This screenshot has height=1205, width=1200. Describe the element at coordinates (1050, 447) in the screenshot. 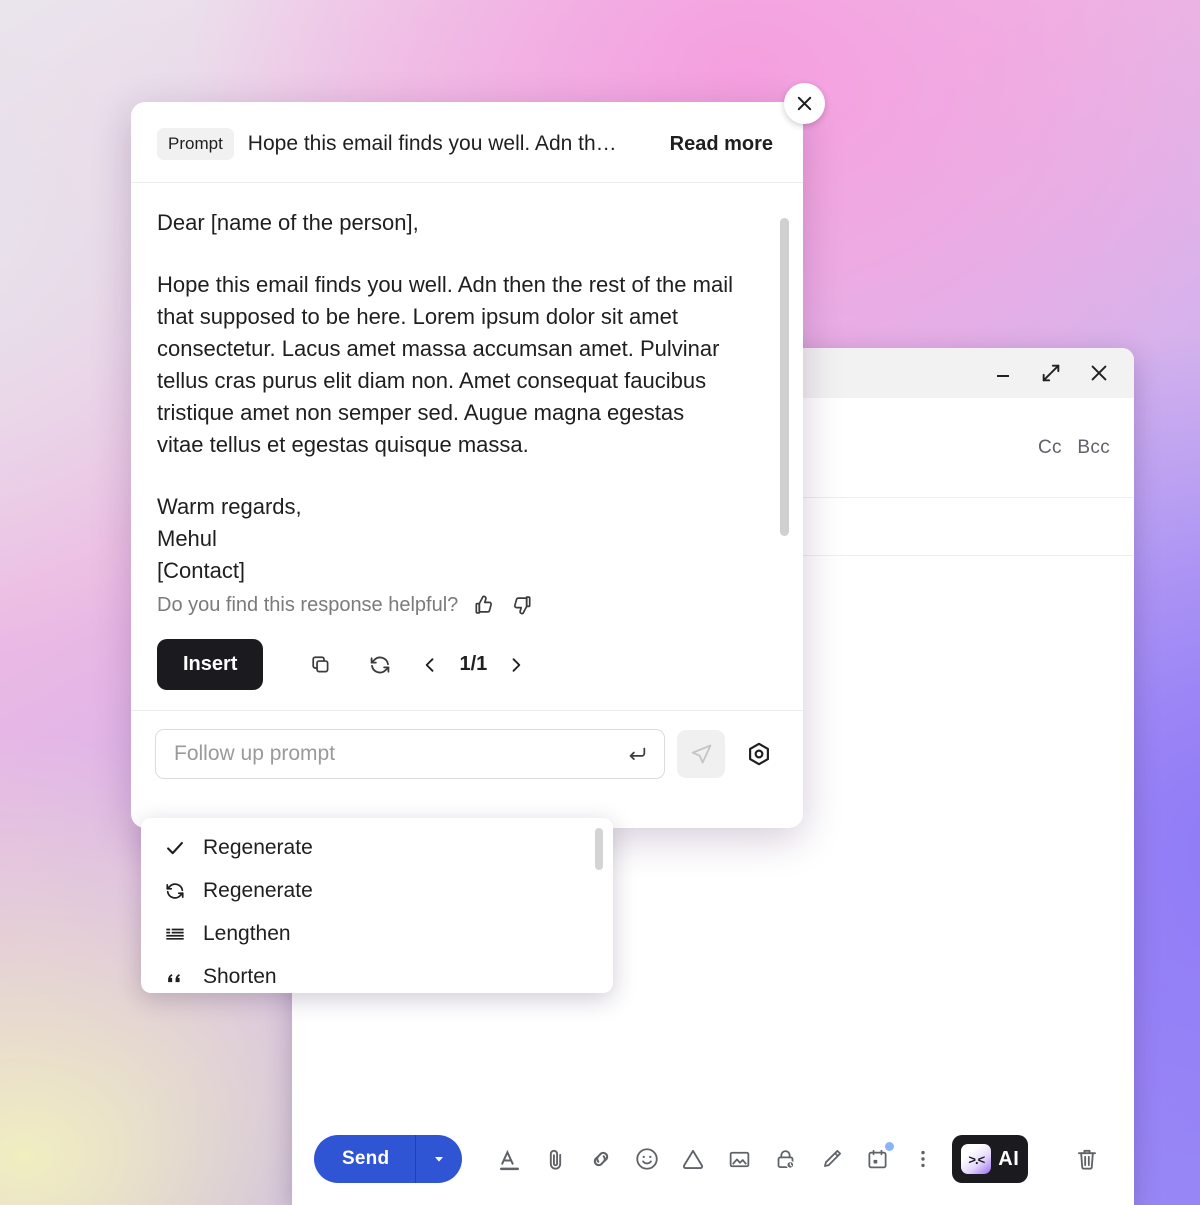

I see `cc-label: Cc` at that location.